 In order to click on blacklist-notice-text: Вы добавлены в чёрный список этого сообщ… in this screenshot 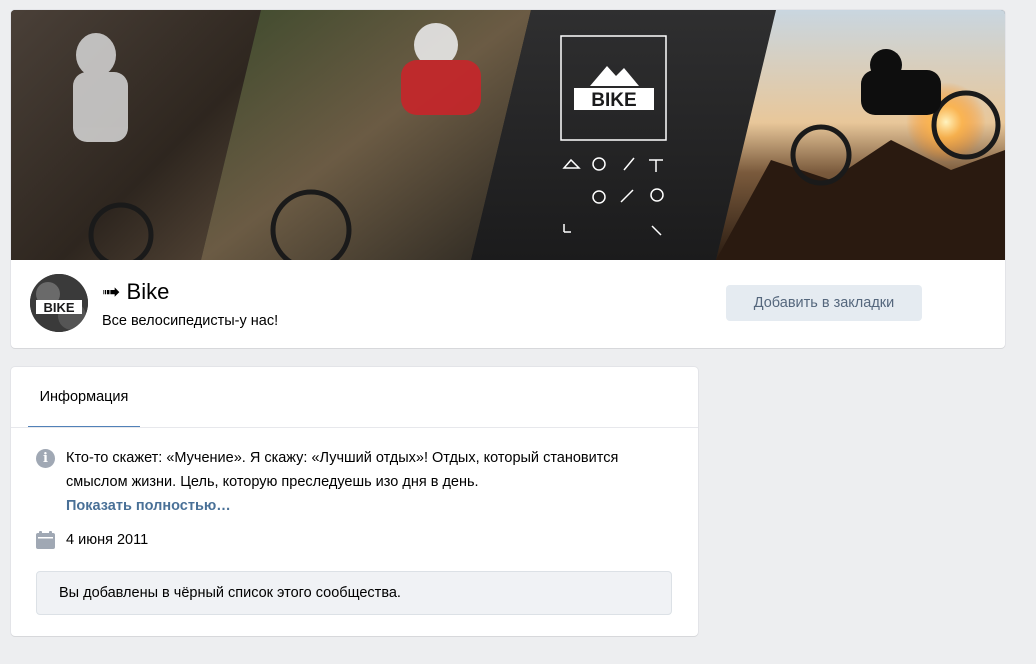, I will do `click(230, 593)`.